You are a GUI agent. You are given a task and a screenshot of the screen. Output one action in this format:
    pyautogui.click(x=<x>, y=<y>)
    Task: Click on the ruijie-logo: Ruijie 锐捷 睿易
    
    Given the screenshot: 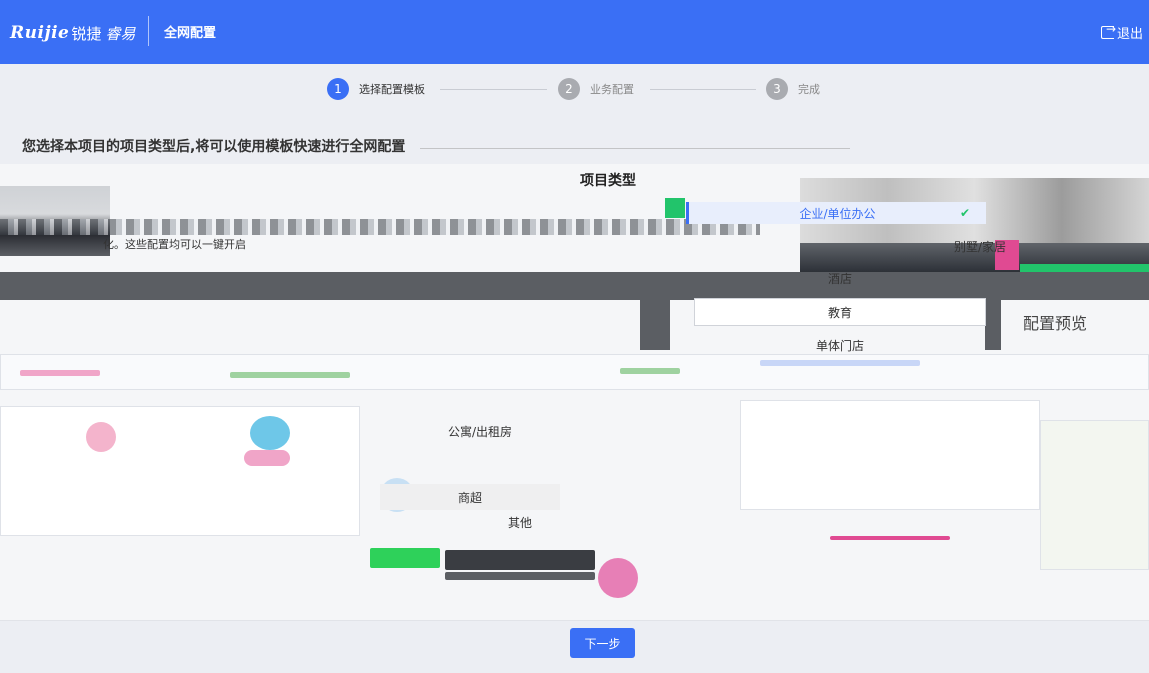 What is the action you would take?
    pyautogui.click(x=72, y=33)
    